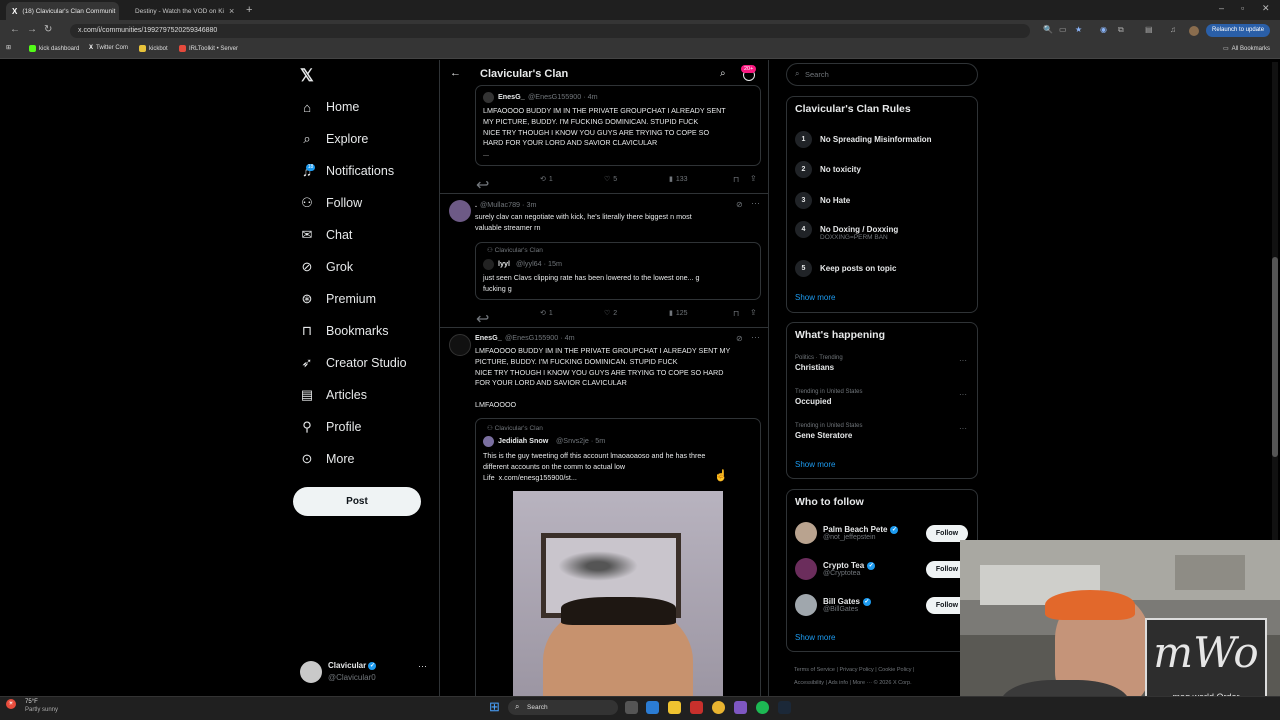 This screenshot has height=720, width=1280. What do you see at coordinates (828, 431) in the screenshot?
I see `trend-item: Trending in United States Gene Steratore` at bounding box center [828, 431].